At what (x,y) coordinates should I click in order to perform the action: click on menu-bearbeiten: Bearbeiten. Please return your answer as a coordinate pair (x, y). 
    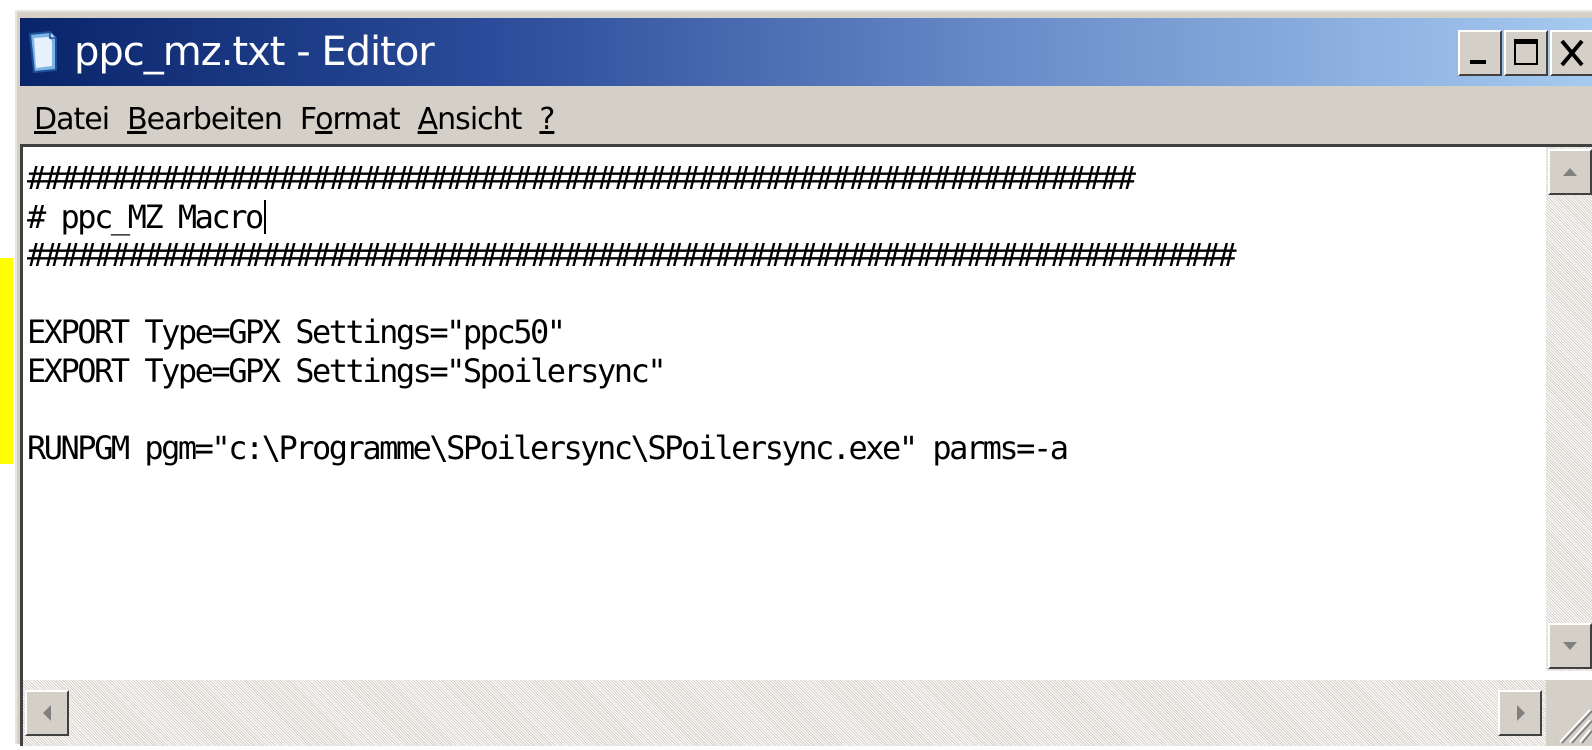
    Looking at the image, I should click on (205, 119).